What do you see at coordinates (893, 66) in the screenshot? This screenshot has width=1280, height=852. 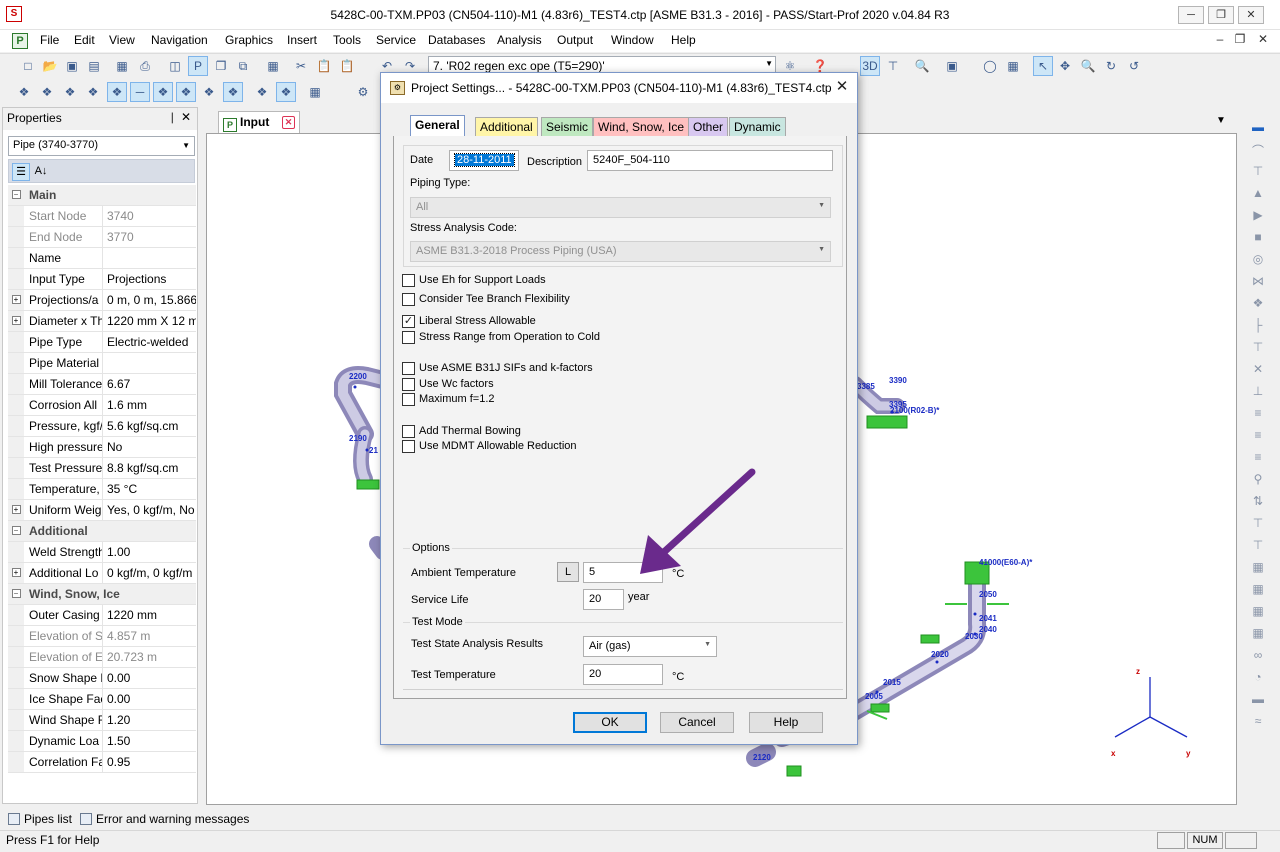 I see `dimension-icon: ⊤` at bounding box center [893, 66].